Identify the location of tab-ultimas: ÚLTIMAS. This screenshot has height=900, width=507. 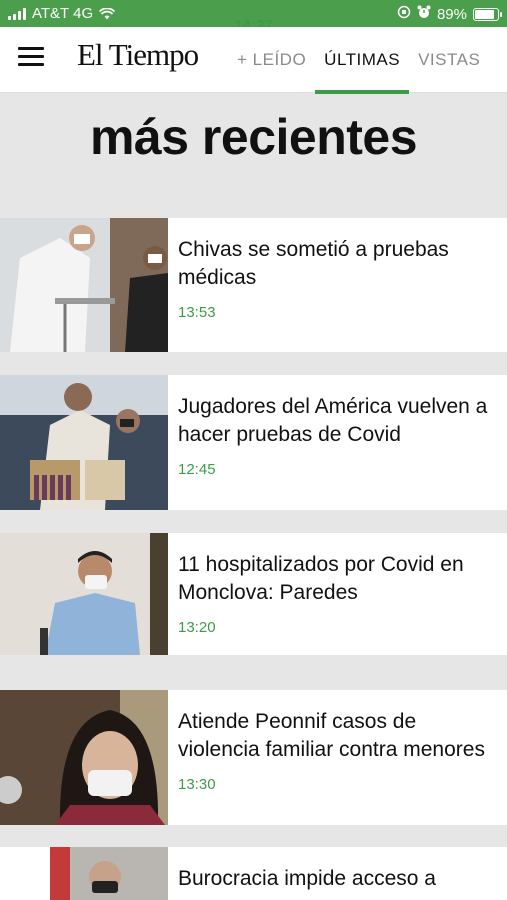
(362, 60).